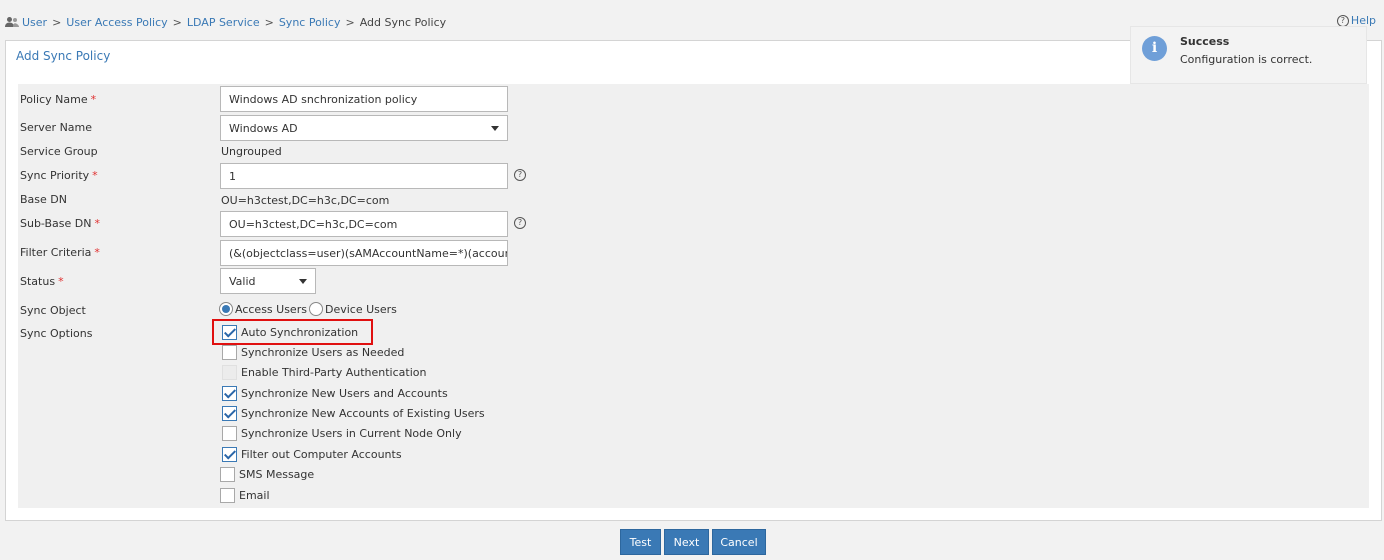  I want to click on breadcrumb-sync-policy: Sync Policy, so click(310, 22).